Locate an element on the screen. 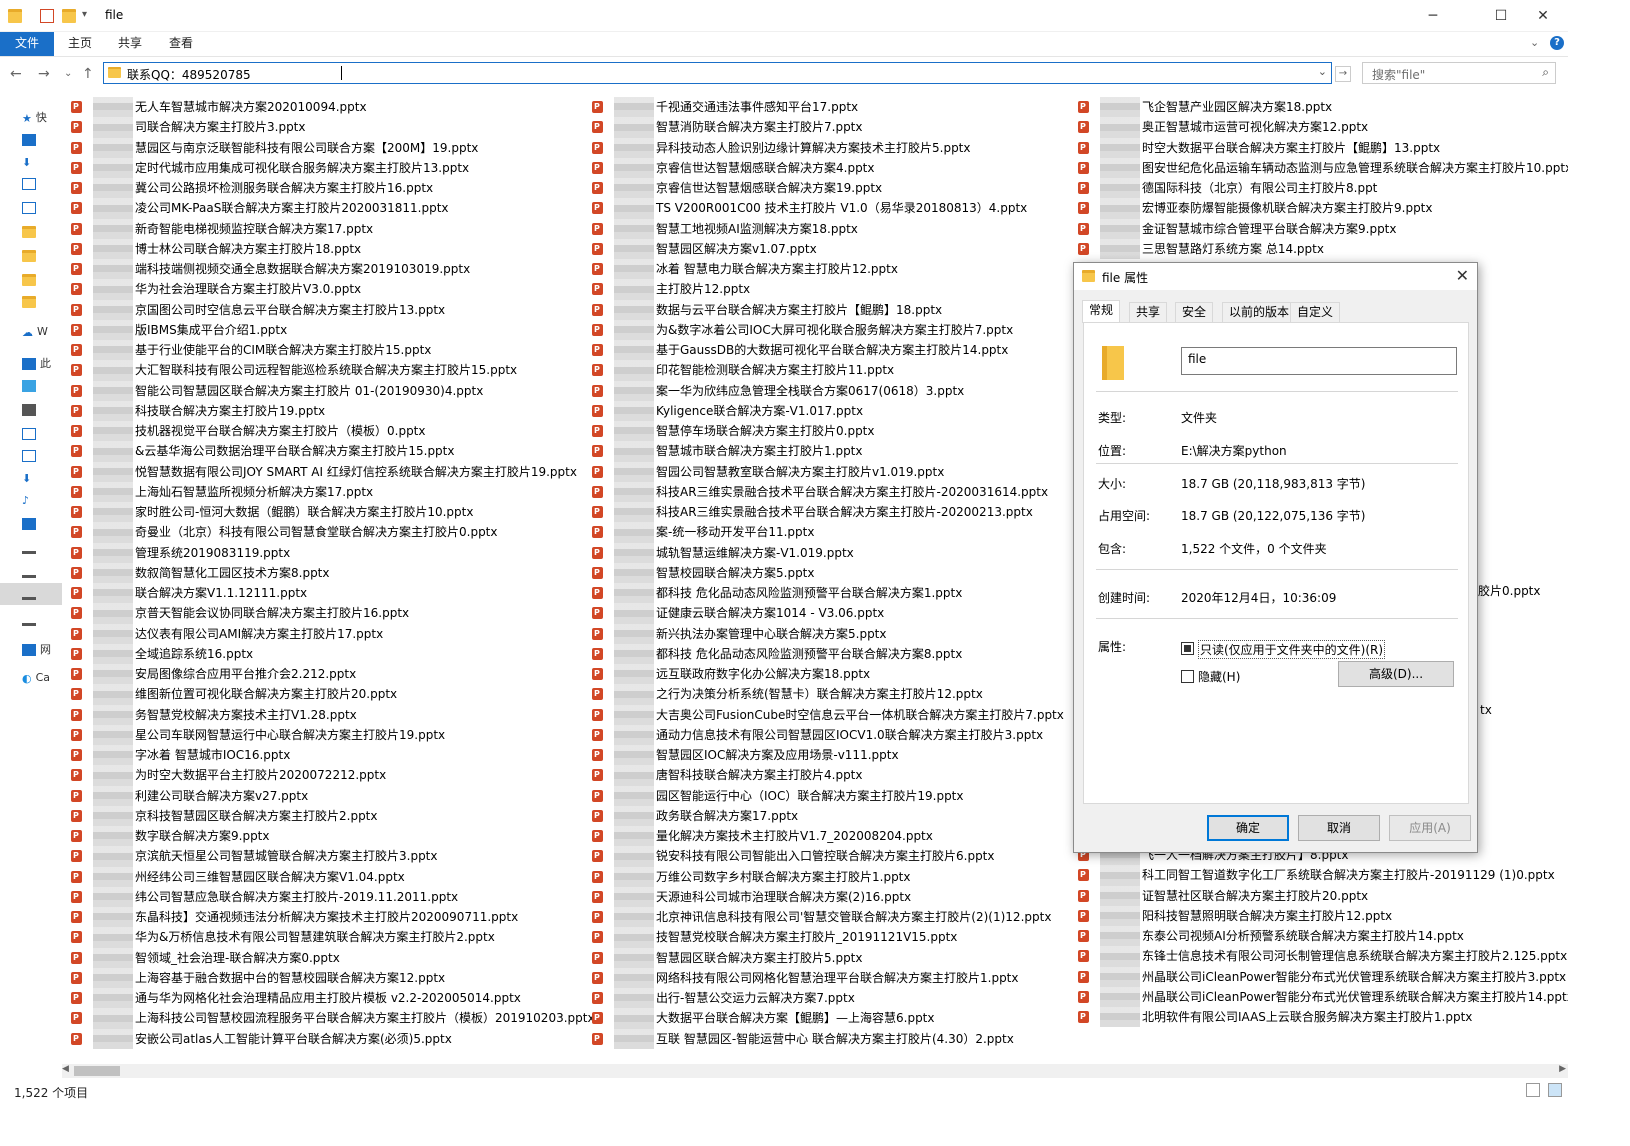 This screenshot has height=1146, width=1630. dialog-tab-previous-versions: 以前的版本 is located at coordinates (1259, 312).